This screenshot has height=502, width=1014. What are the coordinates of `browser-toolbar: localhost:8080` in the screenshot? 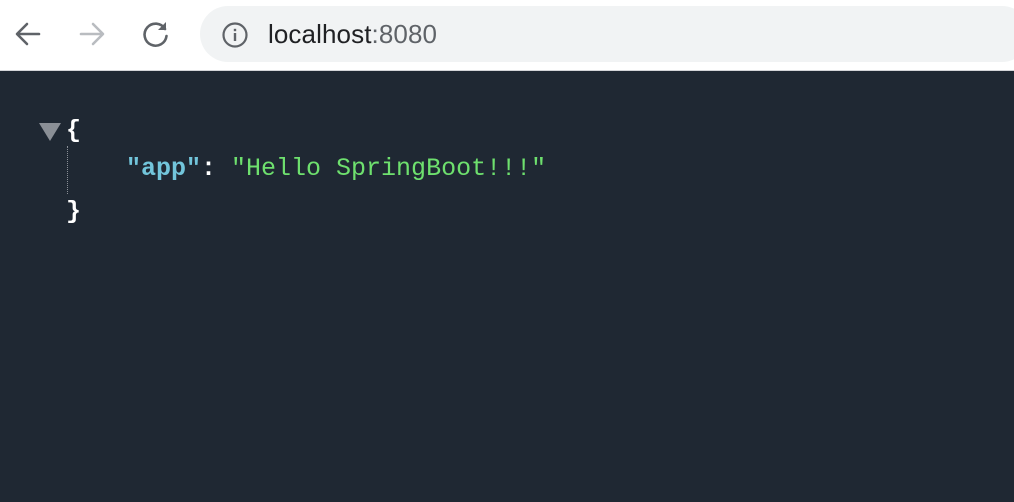 It's located at (507, 35).